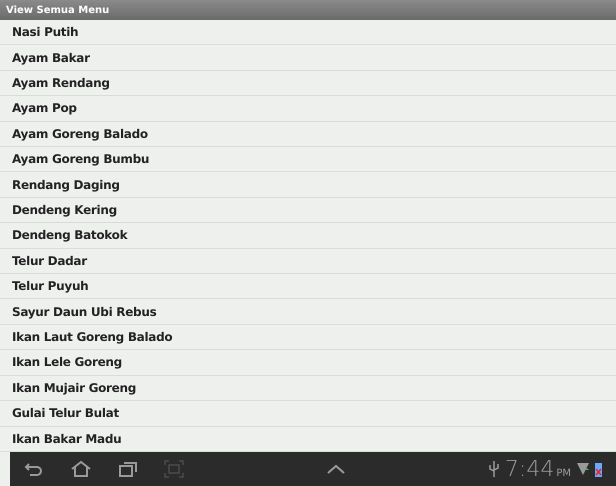  Describe the element at coordinates (308, 109) in the screenshot. I see `menu-item: Ayam Pop` at that location.